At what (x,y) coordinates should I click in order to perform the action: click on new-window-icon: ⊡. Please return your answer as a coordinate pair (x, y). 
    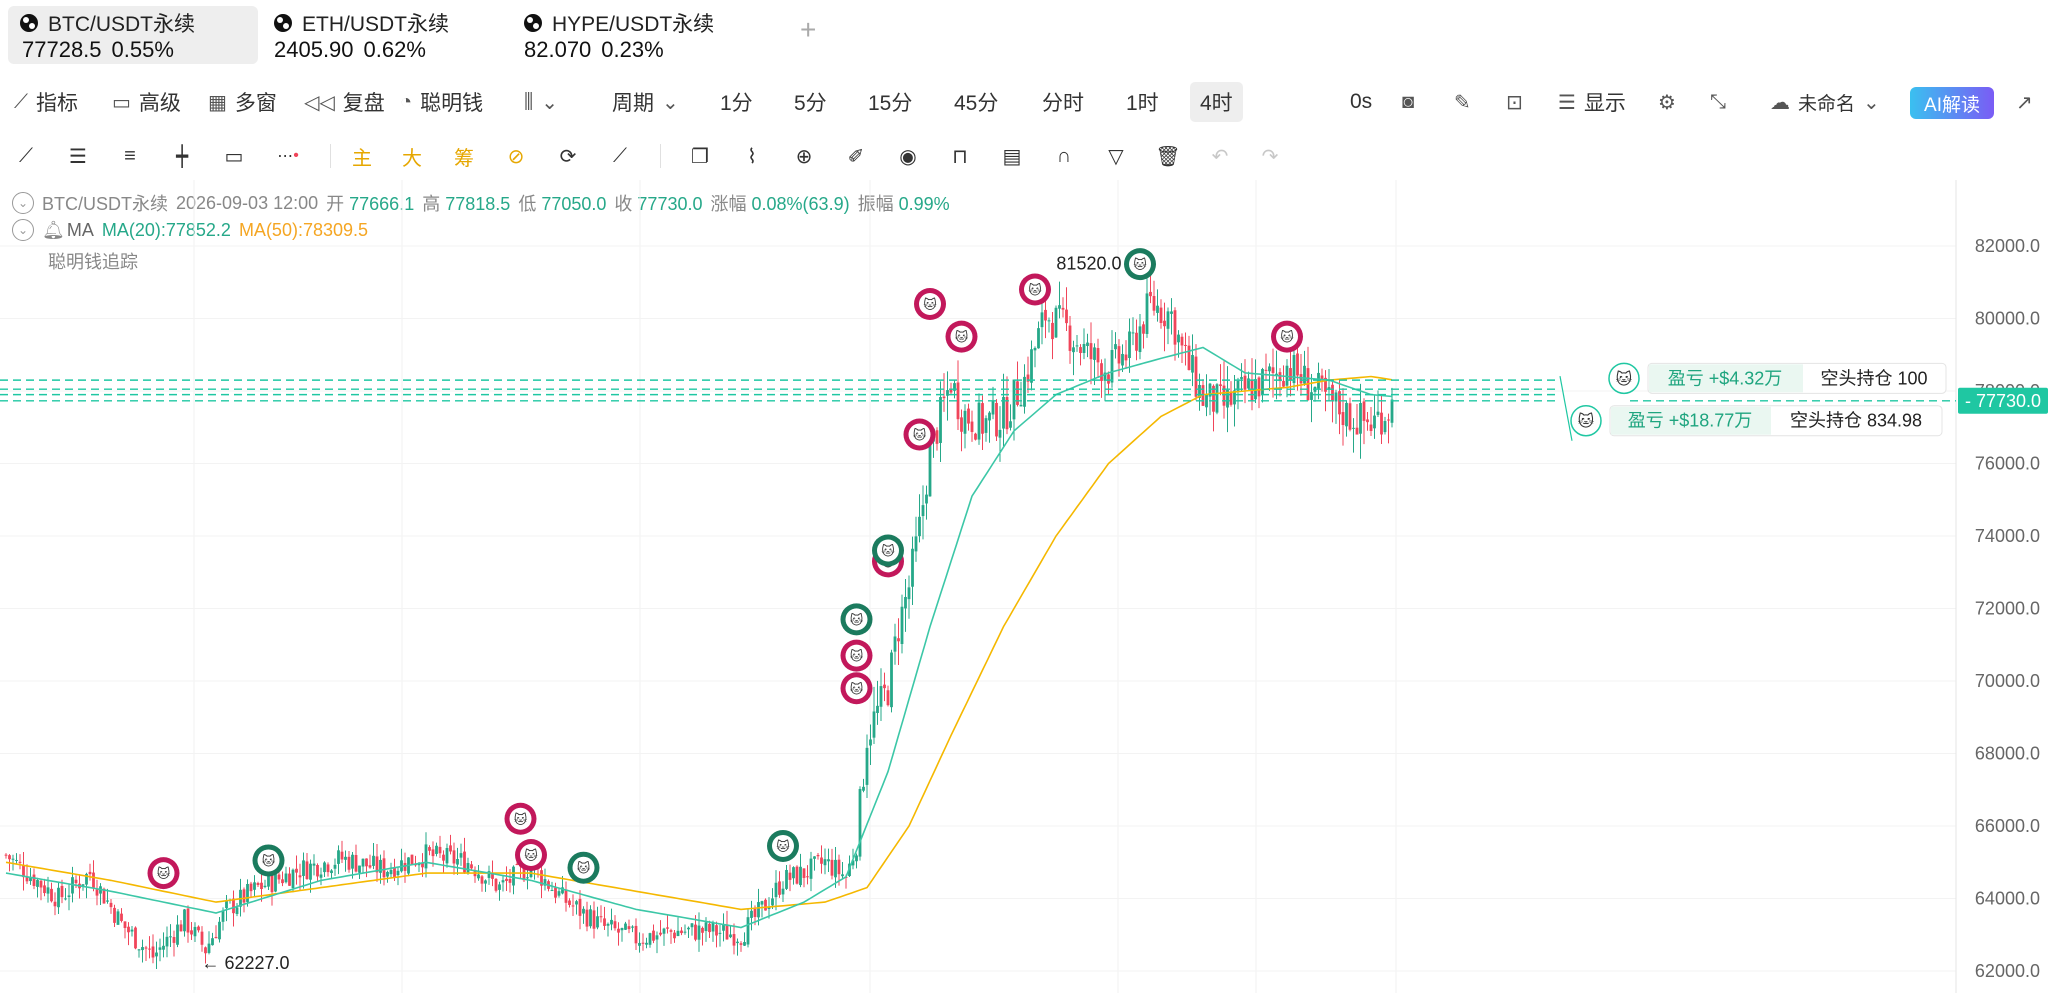
    Looking at the image, I should click on (1514, 102).